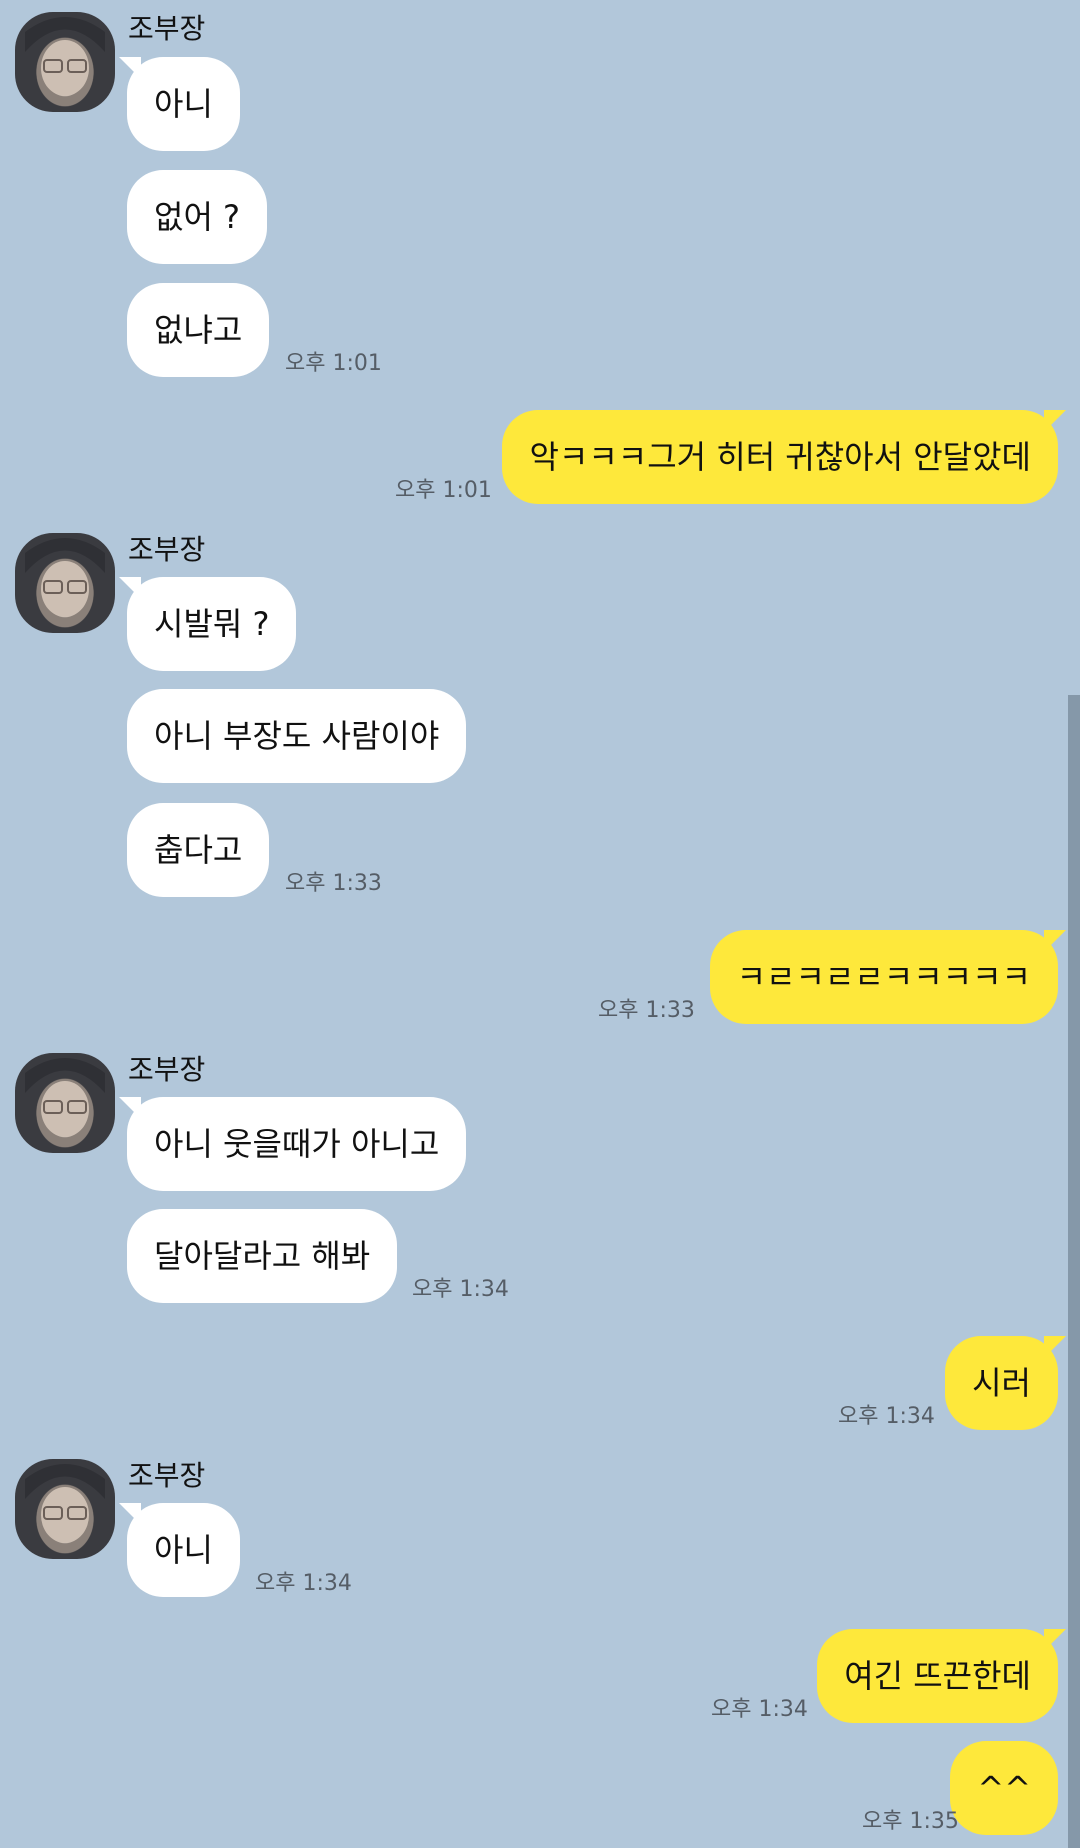  I want to click on scrollbar, so click(1074, 1271).